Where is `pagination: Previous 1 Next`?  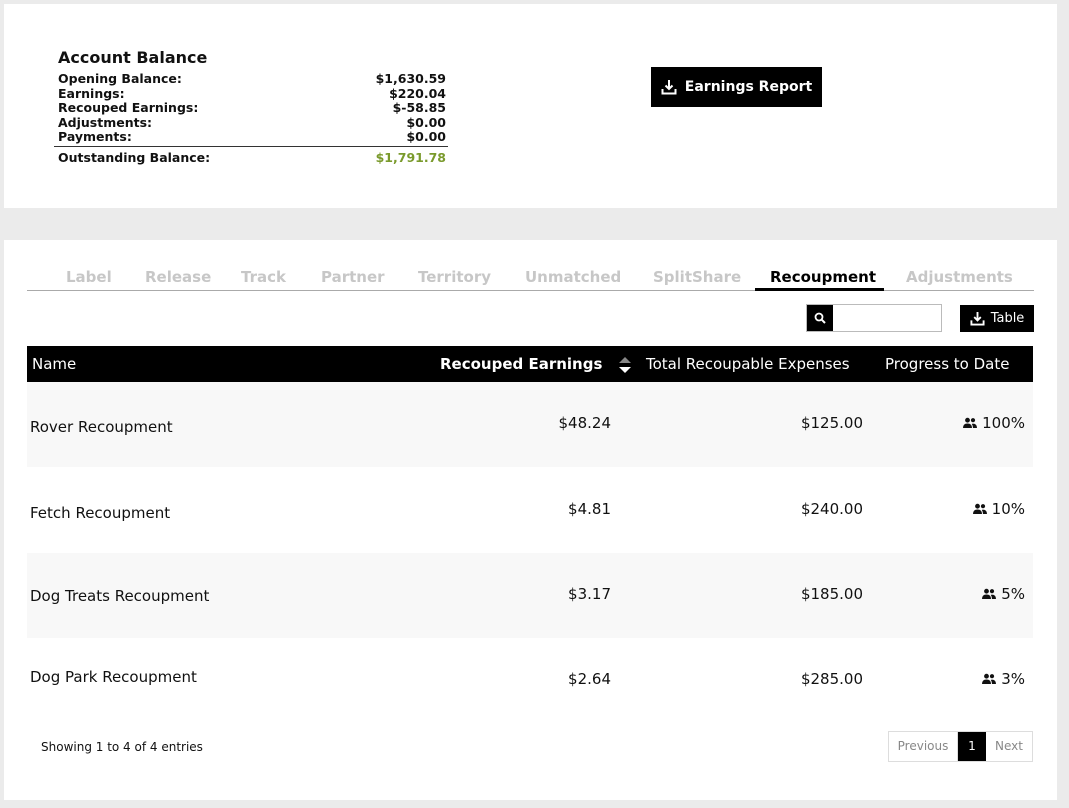 pagination: Previous 1 Next is located at coordinates (960, 746).